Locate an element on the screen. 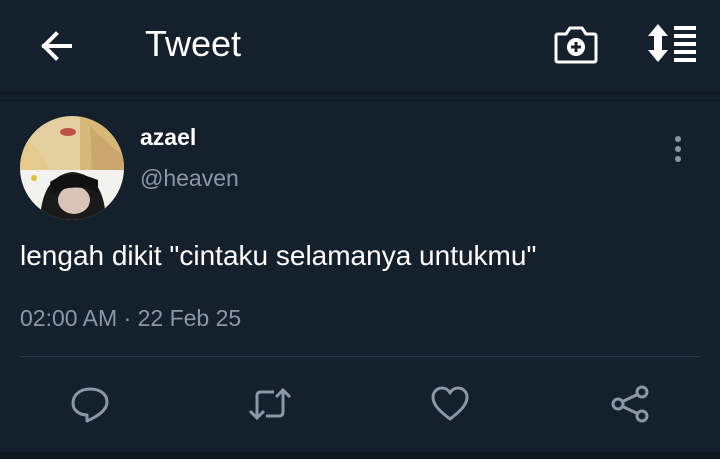 Image resolution: width=720 pixels, height=459 pixels. page-title: Tweet is located at coordinates (193, 43).